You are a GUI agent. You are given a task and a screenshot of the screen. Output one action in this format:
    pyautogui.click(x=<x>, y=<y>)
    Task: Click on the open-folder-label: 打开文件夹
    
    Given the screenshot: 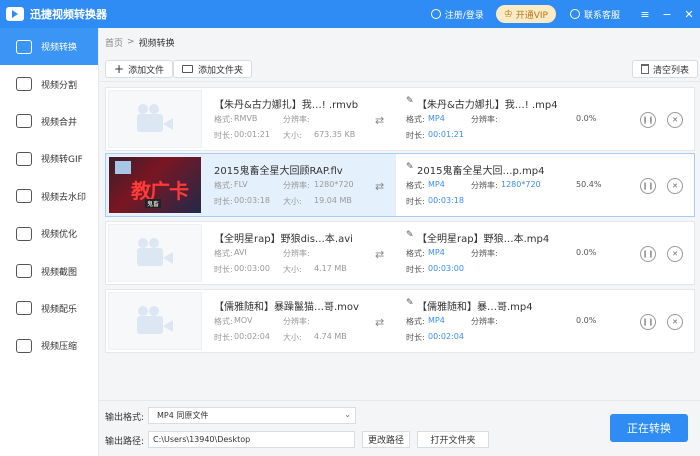 What is the action you would take?
    pyautogui.click(x=453, y=441)
    